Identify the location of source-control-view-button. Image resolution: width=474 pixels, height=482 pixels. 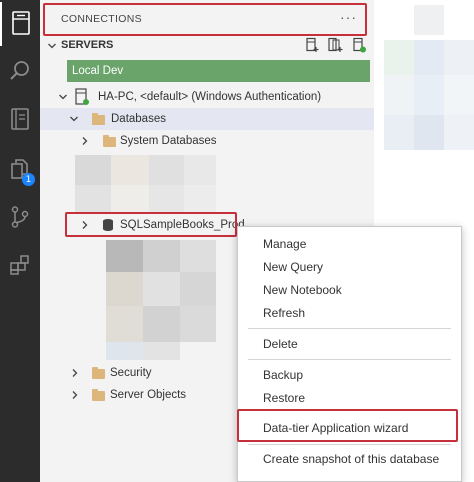
(20, 218).